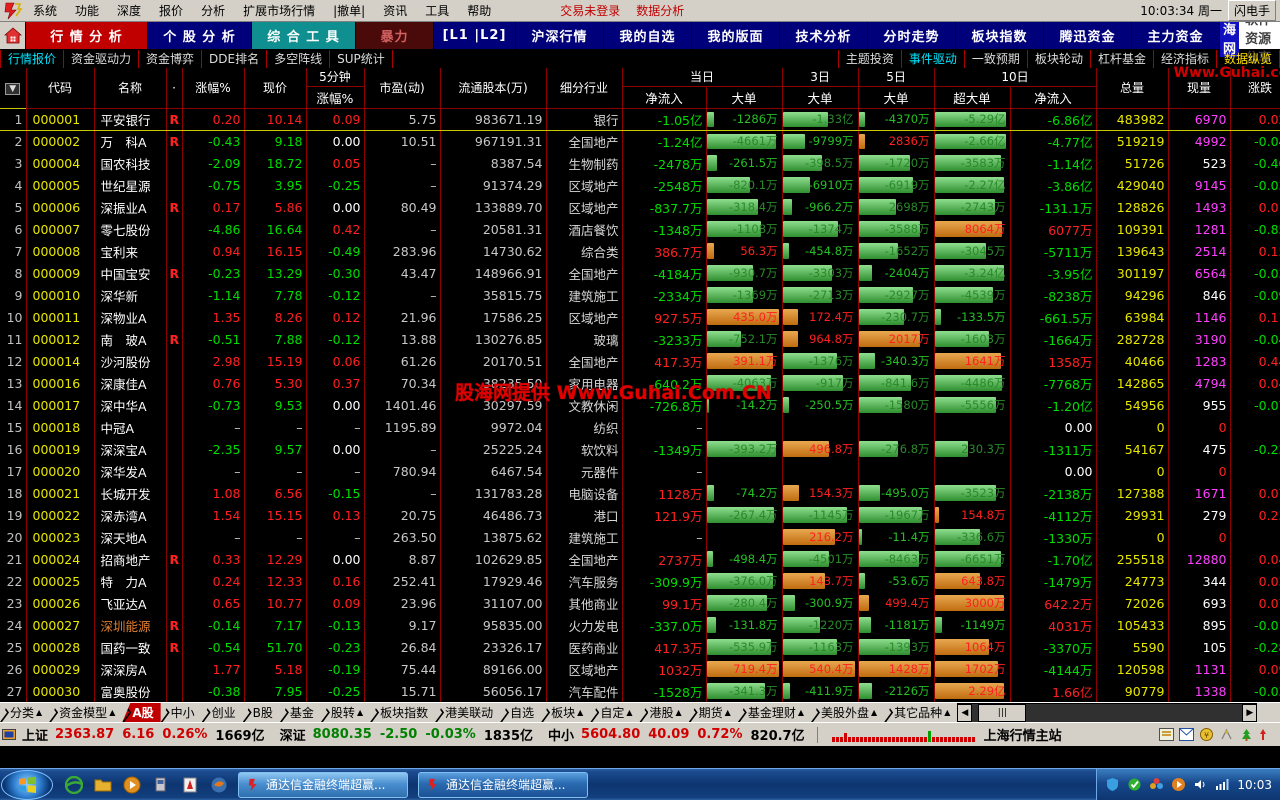  Describe the element at coordinates (1185, 59) in the screenshot. I see `subtab-right-5: 经济指标` at that location.